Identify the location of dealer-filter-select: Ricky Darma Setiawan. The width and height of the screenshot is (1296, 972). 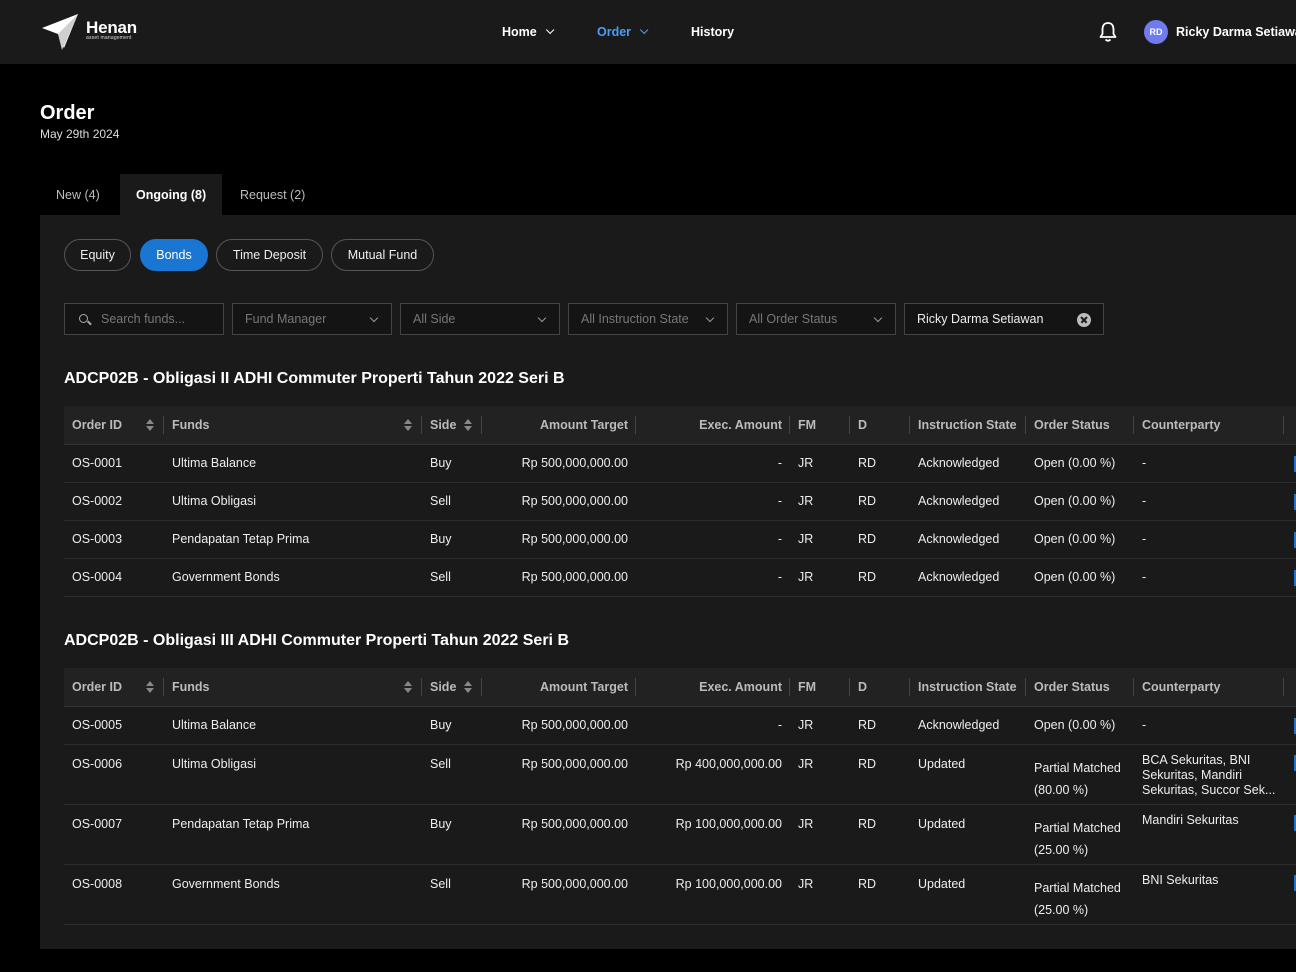
(1004, 319).